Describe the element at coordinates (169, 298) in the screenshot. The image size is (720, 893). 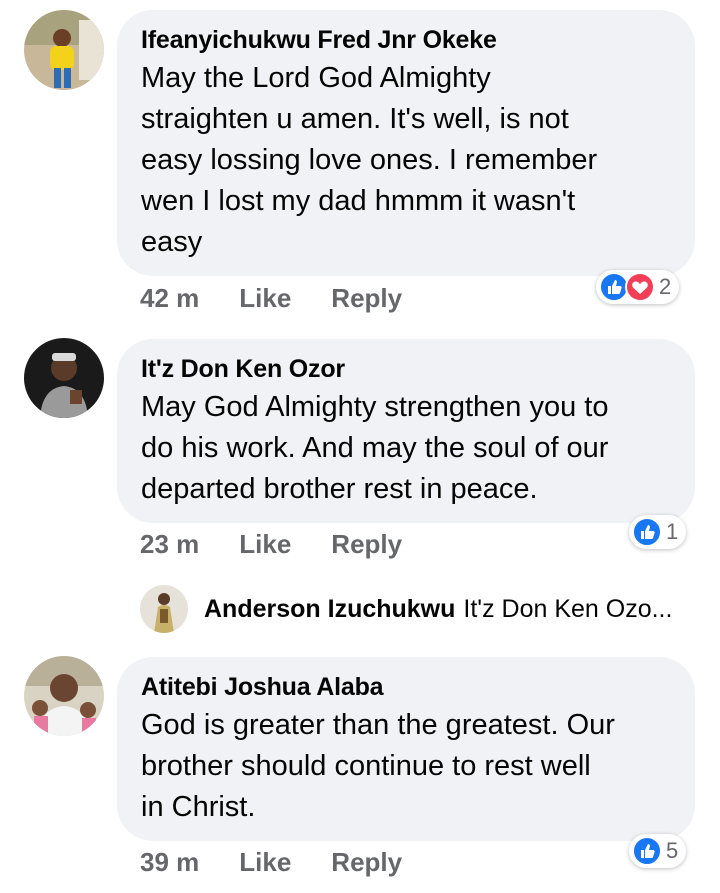
I see `comment-timestamp: 42 m` at that location.